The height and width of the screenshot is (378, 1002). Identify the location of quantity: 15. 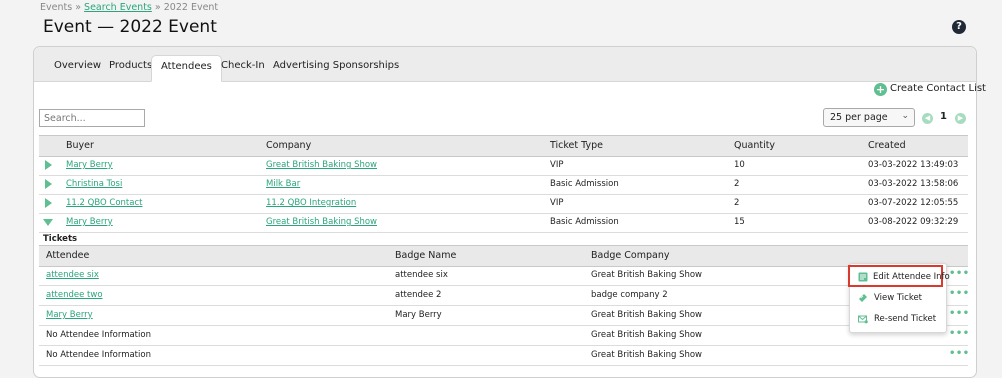
(739, 222).